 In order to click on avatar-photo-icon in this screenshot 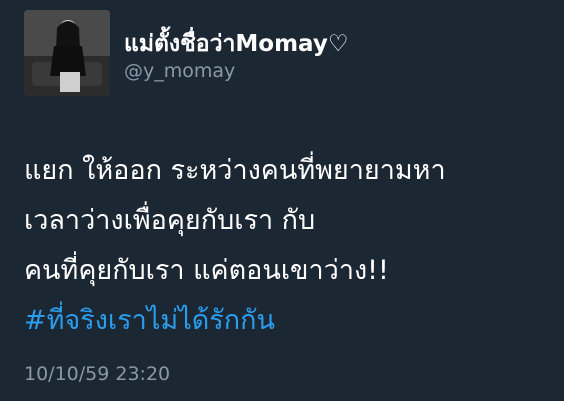, I will do `click(67, 53)`.